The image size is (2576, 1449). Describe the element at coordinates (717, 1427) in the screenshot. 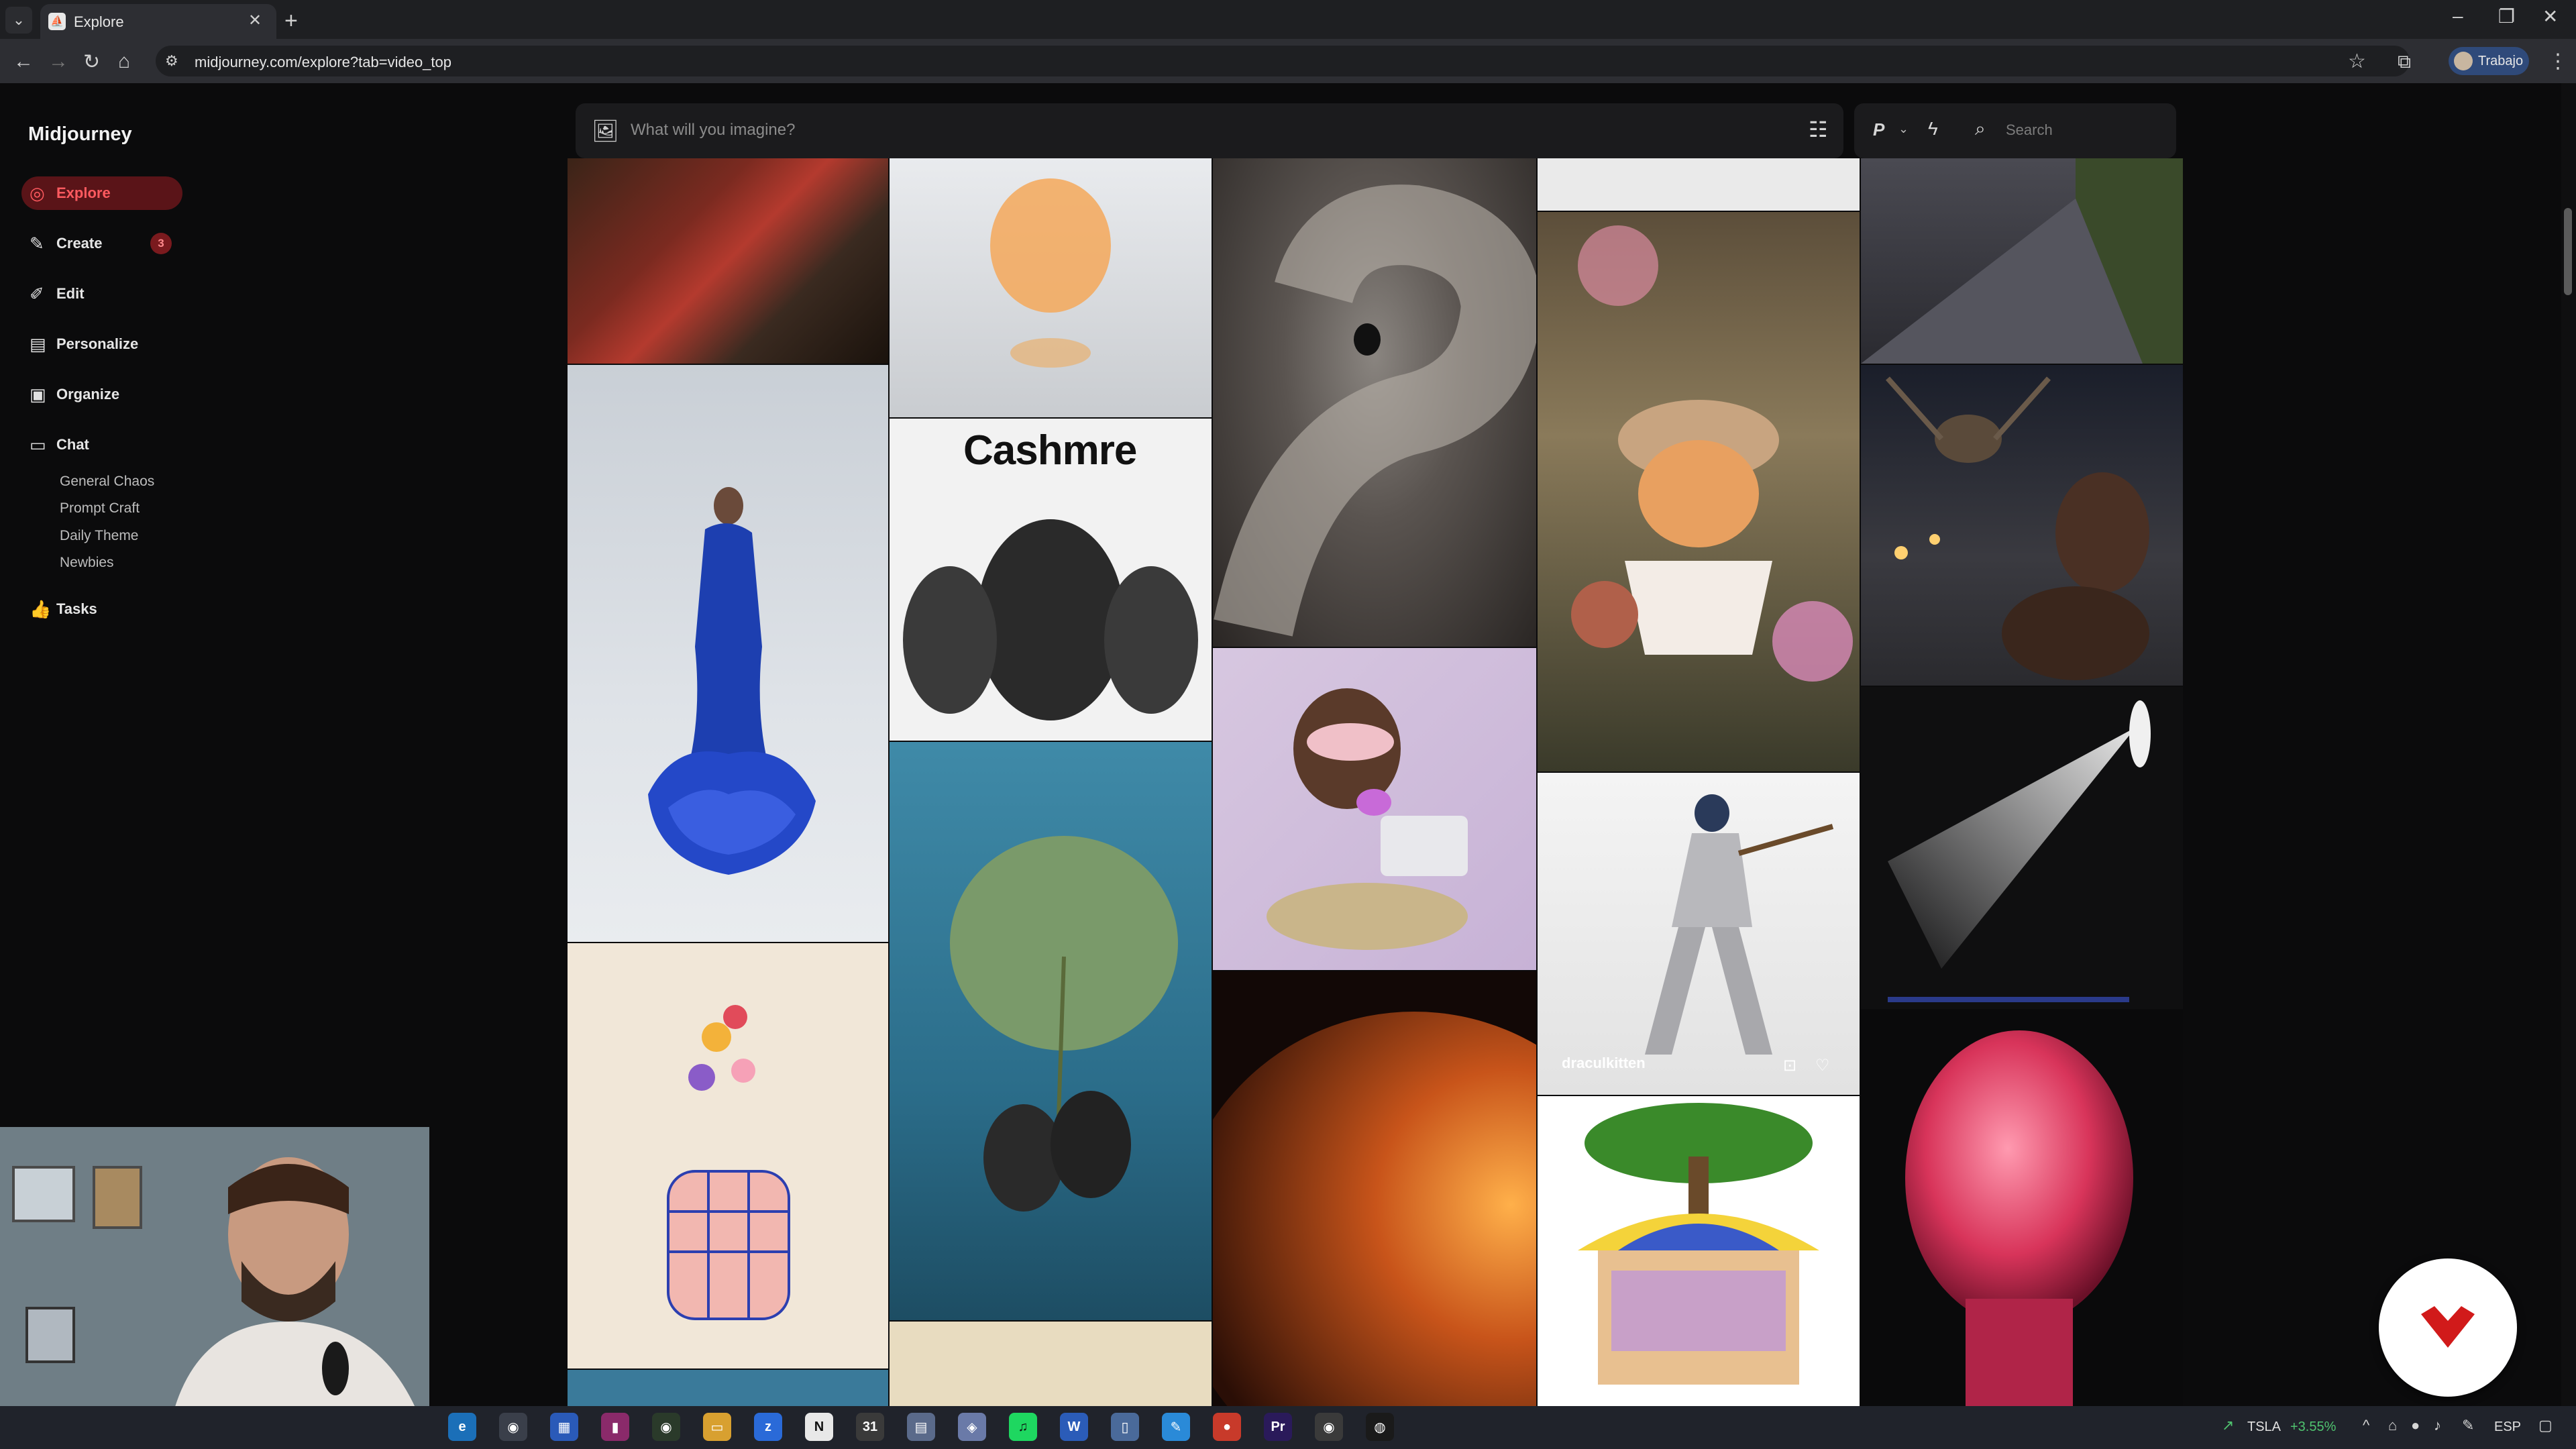

I see `folder-icon: ▭` at that location.